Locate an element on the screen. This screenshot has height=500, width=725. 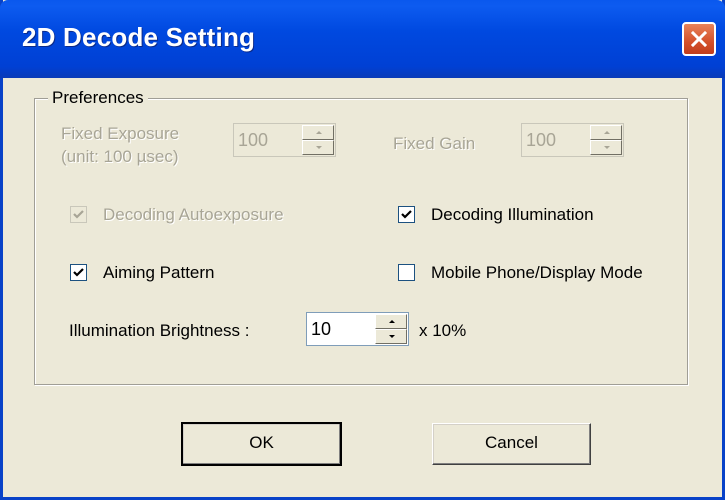
aiming-pattern-label: Aiming Pattern is located at coordinates (159, 272).